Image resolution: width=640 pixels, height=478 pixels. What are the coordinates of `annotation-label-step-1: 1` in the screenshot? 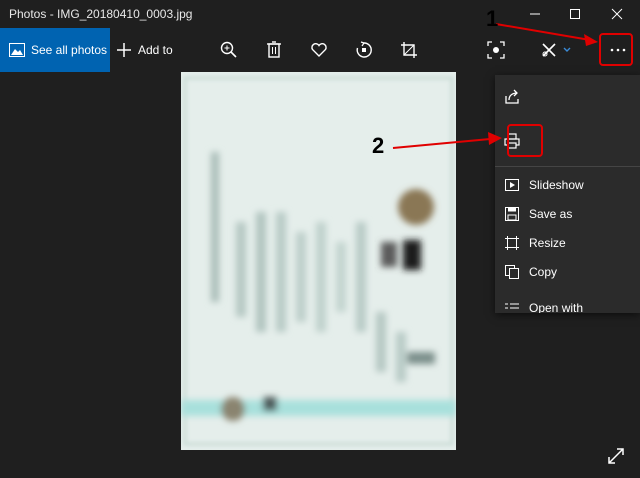 It's located at (492, 18).